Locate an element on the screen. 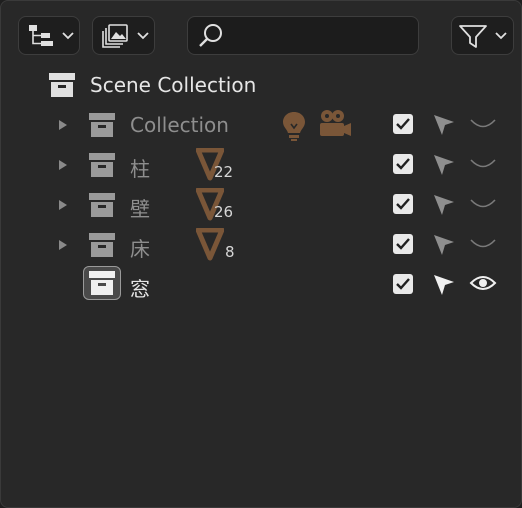  search-field is located at coordinates (303, 35).